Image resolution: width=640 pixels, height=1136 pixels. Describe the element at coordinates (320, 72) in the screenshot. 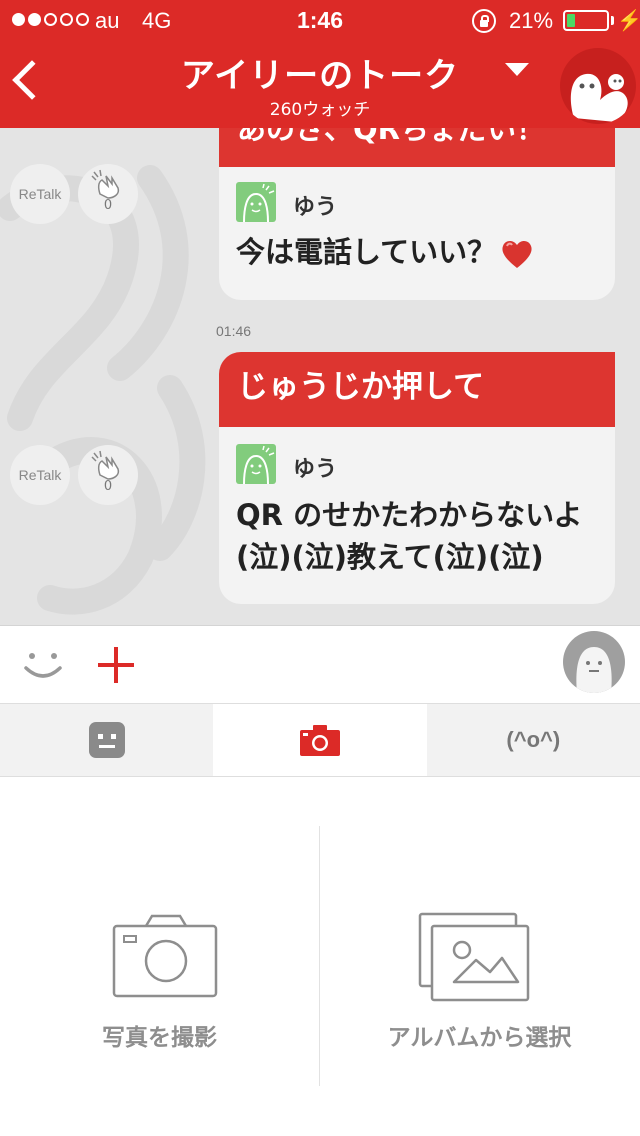

I see `page-title: アイリーのトーク` at that location.